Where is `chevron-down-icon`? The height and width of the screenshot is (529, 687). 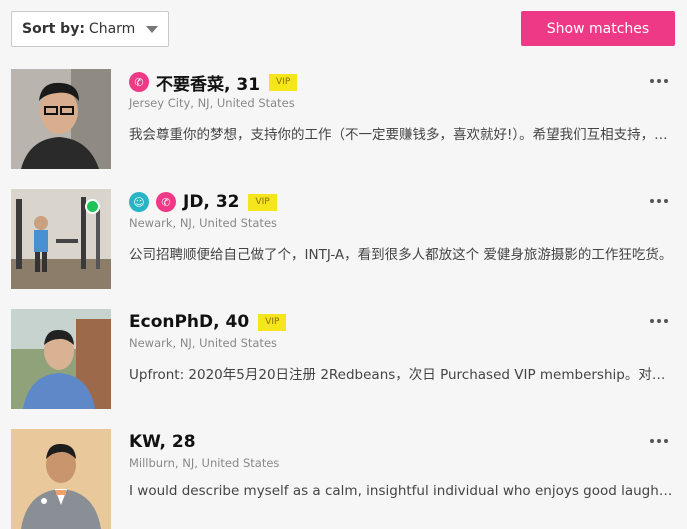
chevron-down-icon is located at coordinates (152, 29).